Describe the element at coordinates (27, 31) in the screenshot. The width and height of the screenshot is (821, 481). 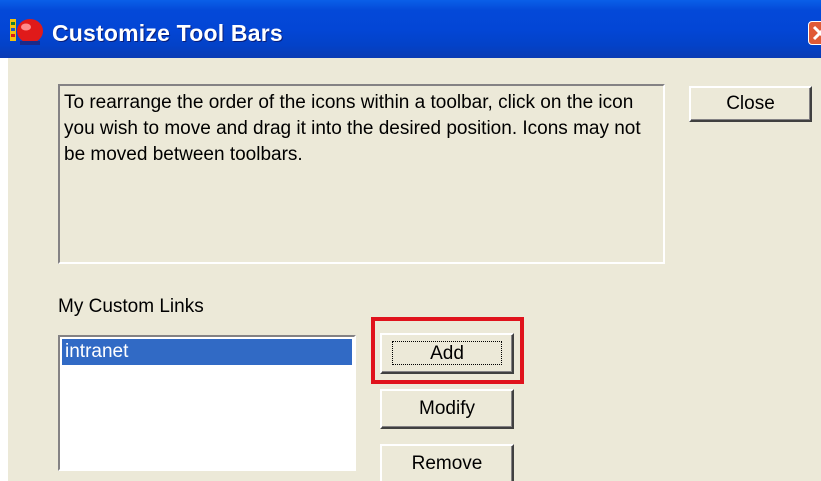
I see `toolbar-app-icon` at that location.